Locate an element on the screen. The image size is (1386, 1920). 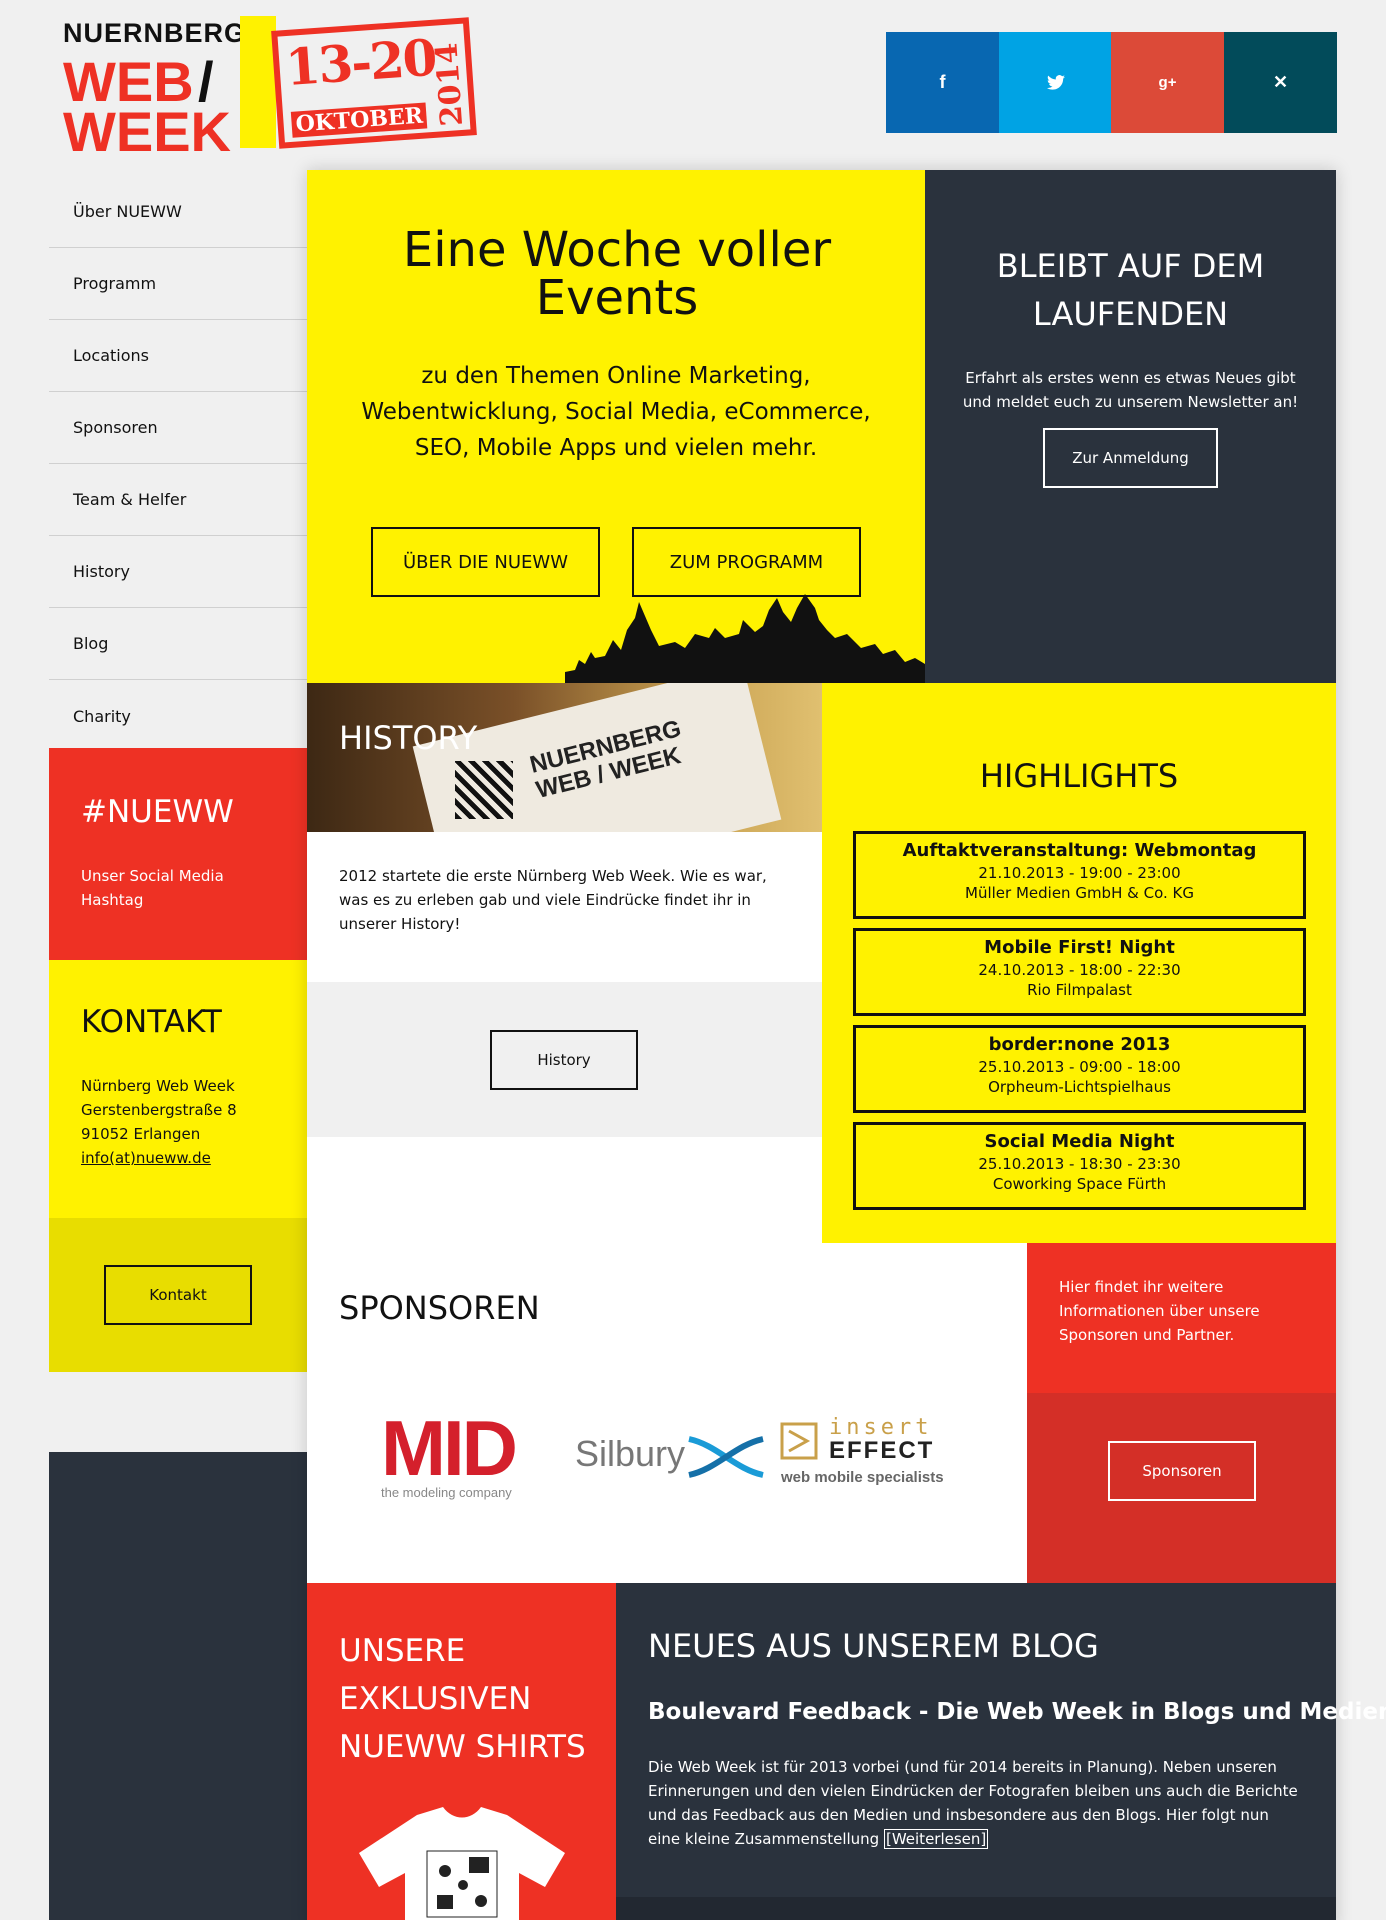
effect-text: EFFECT is located at coordinates (882, 1450).